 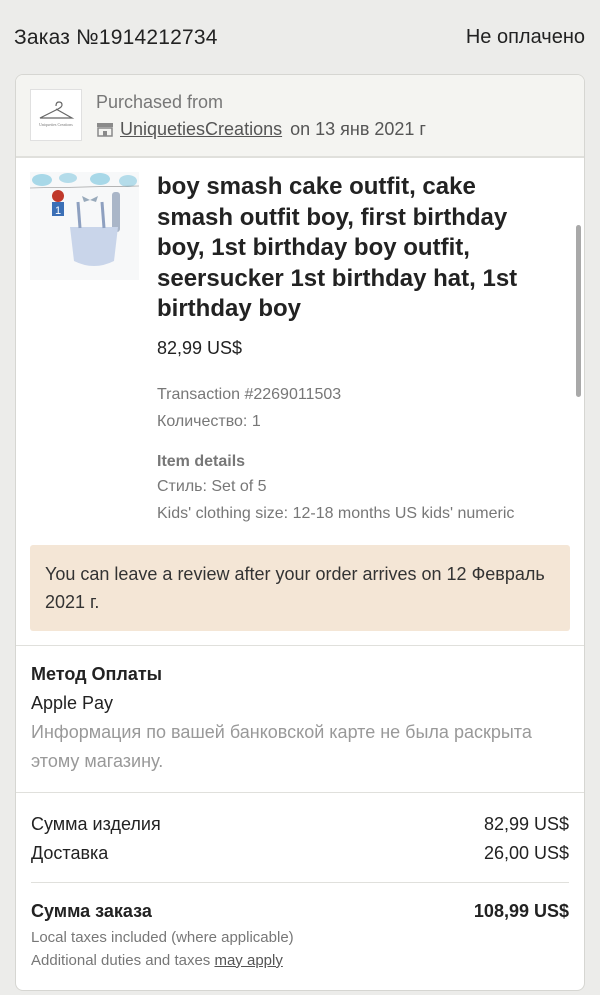 I want to click on item-price: 82,99 US$, so click(x=200, y=347).